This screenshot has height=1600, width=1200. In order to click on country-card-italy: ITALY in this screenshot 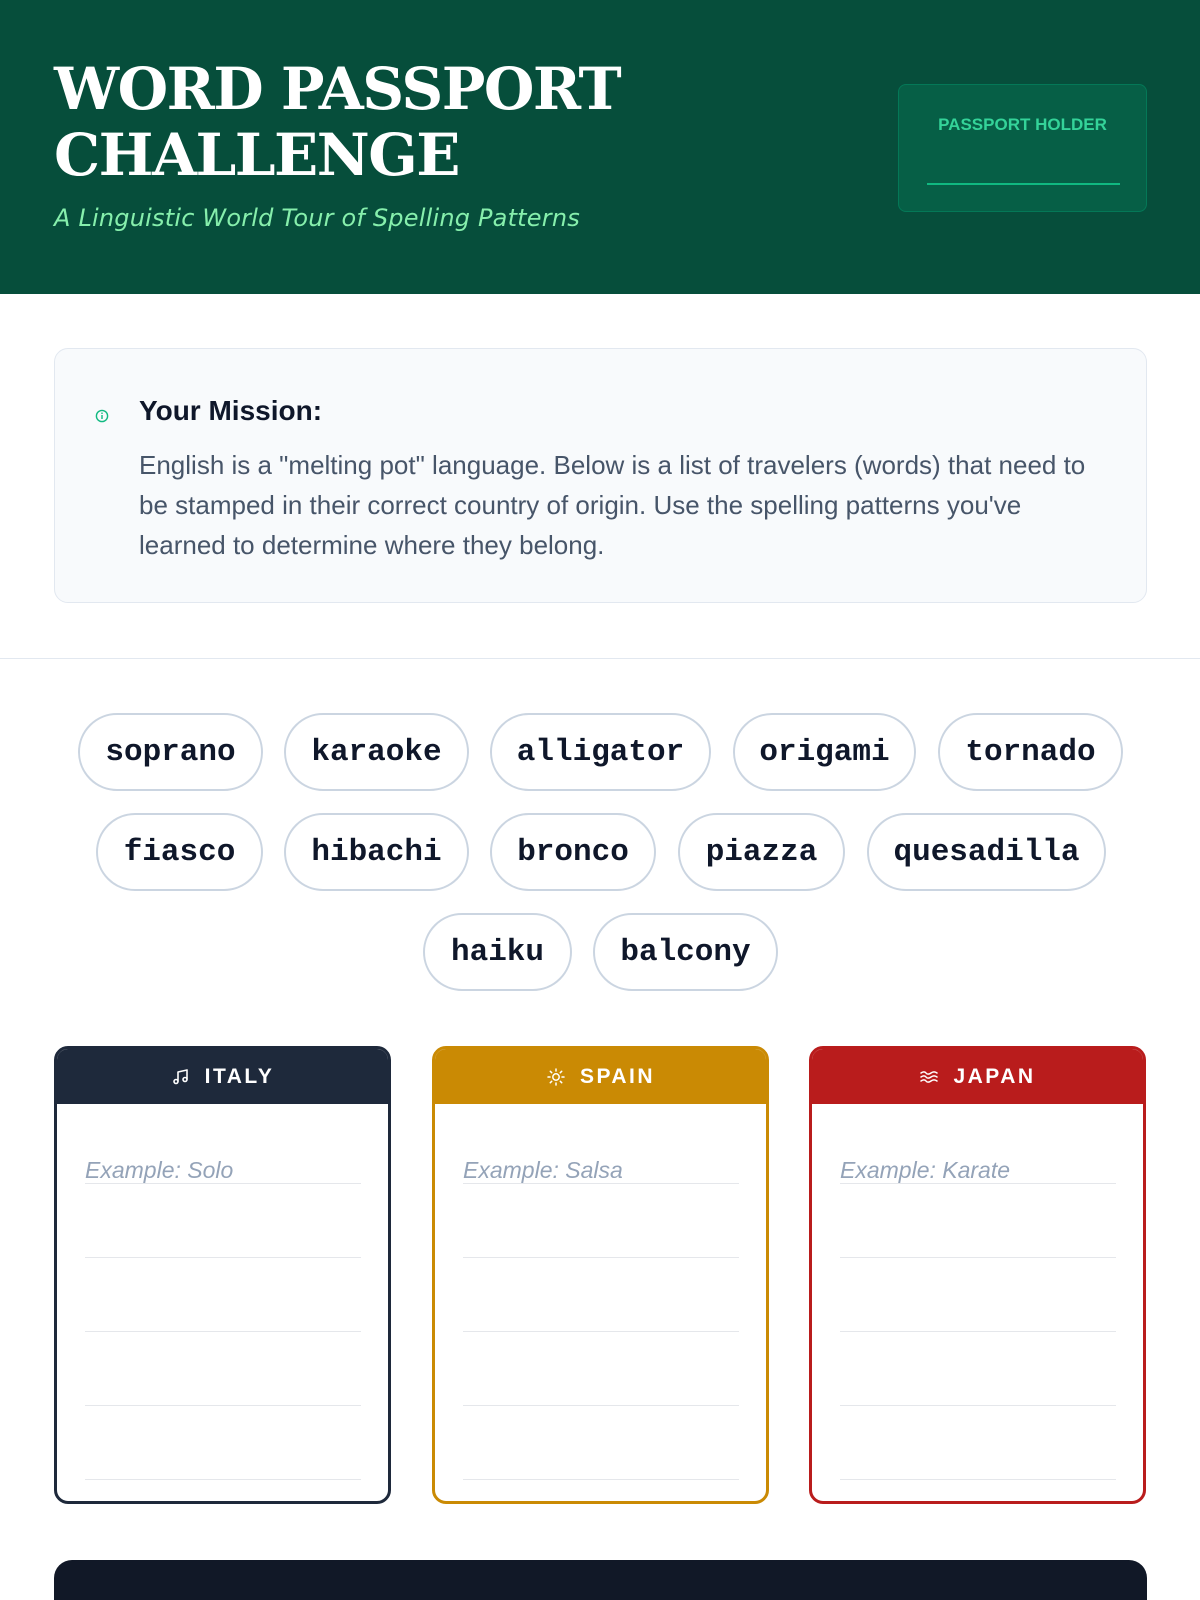, I will do `click(222, 1275)`.